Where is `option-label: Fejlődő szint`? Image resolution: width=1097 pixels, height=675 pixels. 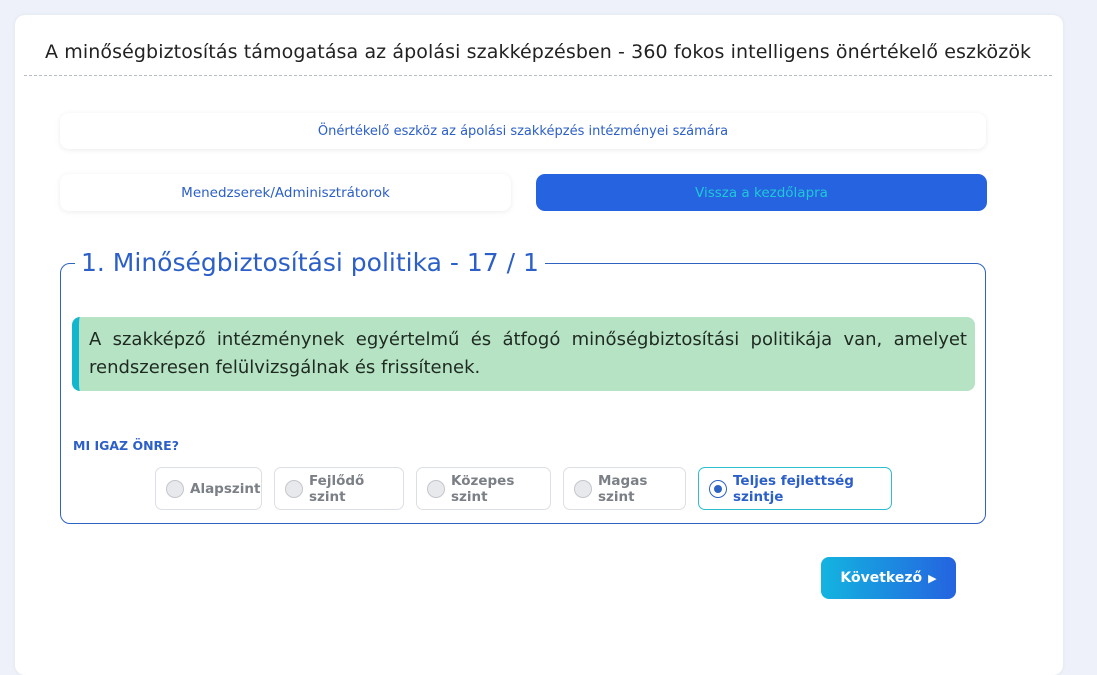 option-label: Fejlődő szint is located at coordinates (337, 488).